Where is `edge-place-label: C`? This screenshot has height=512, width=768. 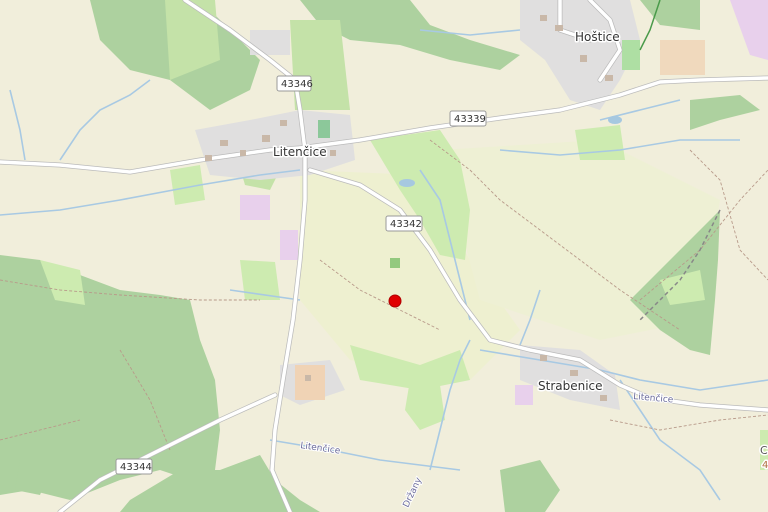
edge-place-label: C is located at coordinates (764, 450).